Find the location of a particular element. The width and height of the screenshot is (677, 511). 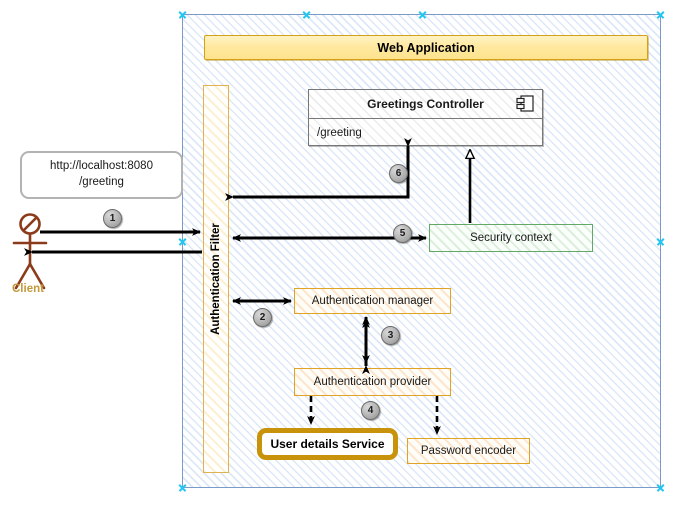

password-encoder-box: Password encoder is located at coordinates (468, 451).